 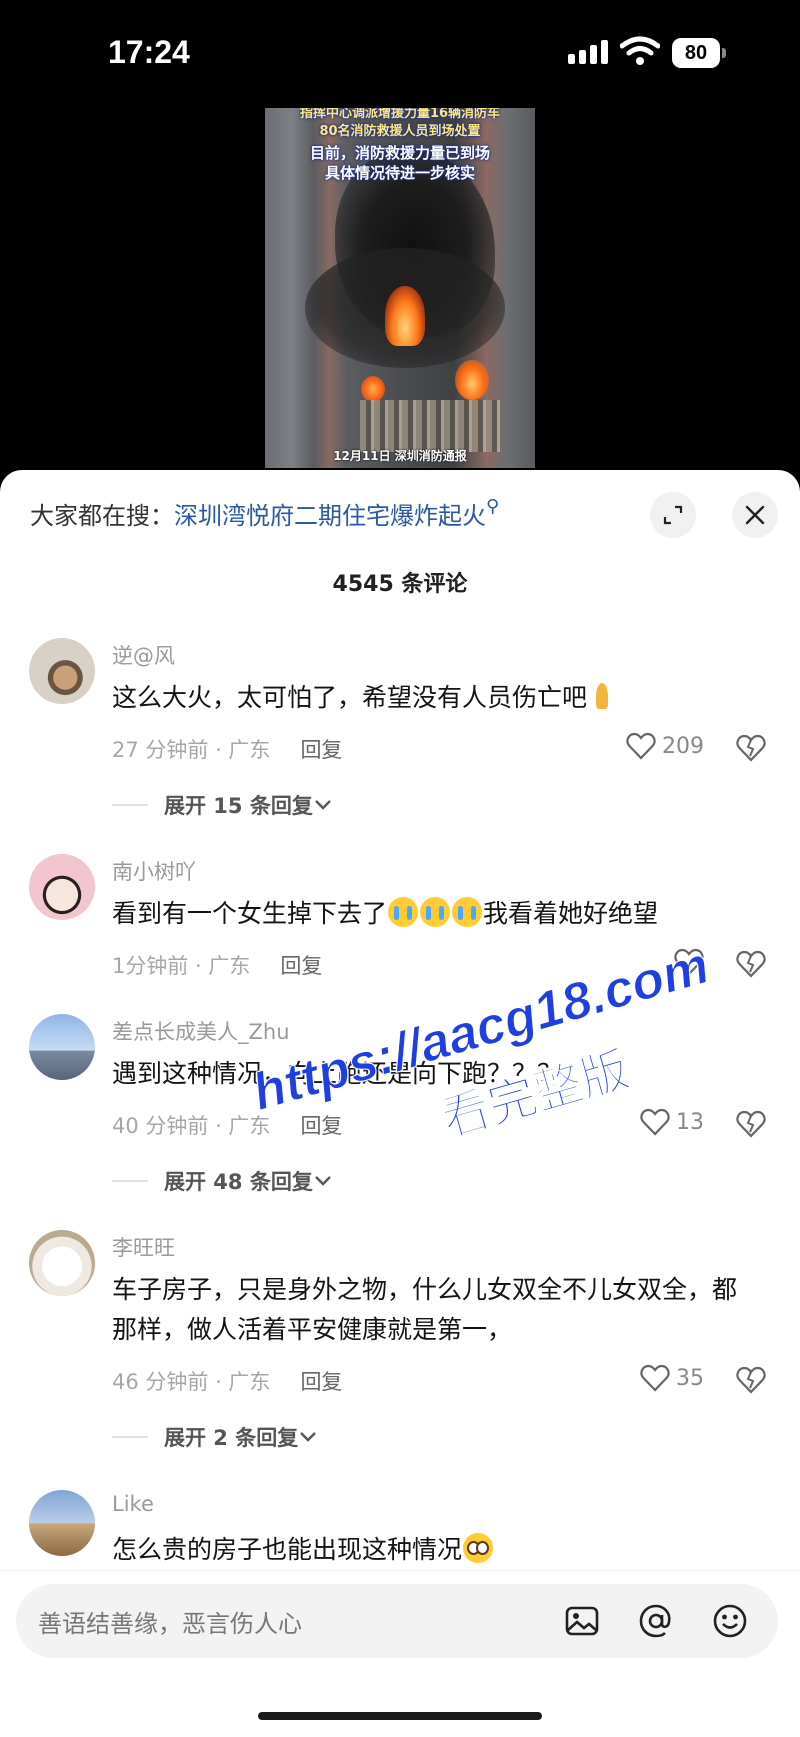 I want to click on comment-username: 南小树吖, so click(x=154, y=871).